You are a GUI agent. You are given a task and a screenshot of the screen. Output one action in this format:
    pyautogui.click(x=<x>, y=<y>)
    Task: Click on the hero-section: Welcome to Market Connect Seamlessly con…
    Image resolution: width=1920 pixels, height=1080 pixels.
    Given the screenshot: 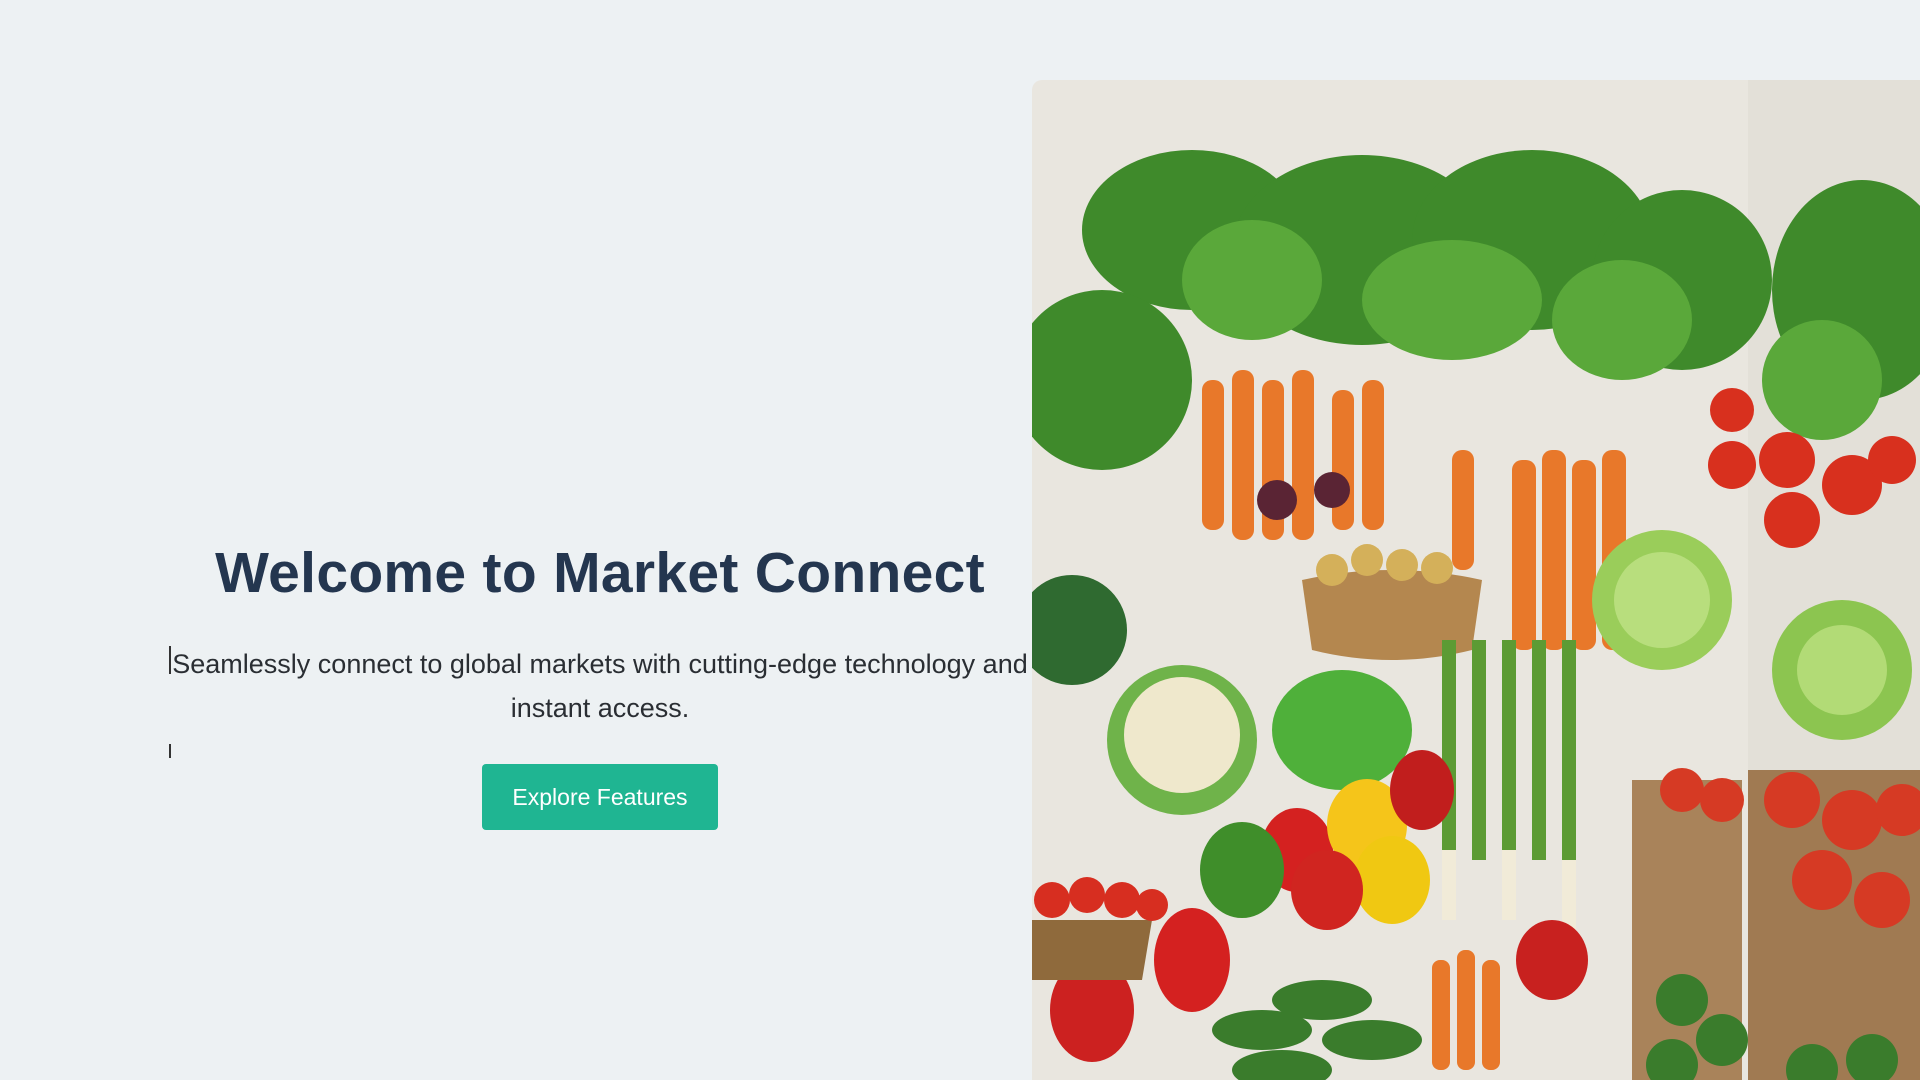 What is the action you would take?
    pyautogui.click(x=600, y=685)
    